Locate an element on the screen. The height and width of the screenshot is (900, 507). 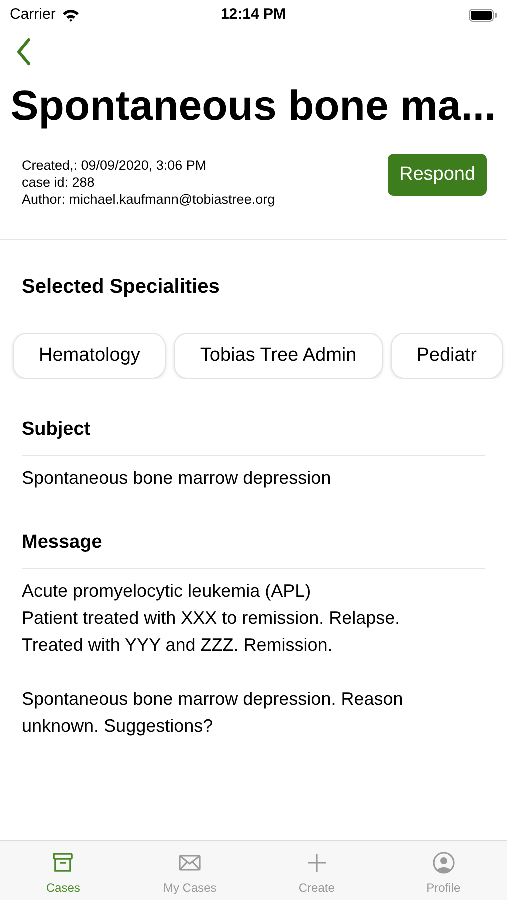
section-heading: Subject is located at coordinates (253, 436).